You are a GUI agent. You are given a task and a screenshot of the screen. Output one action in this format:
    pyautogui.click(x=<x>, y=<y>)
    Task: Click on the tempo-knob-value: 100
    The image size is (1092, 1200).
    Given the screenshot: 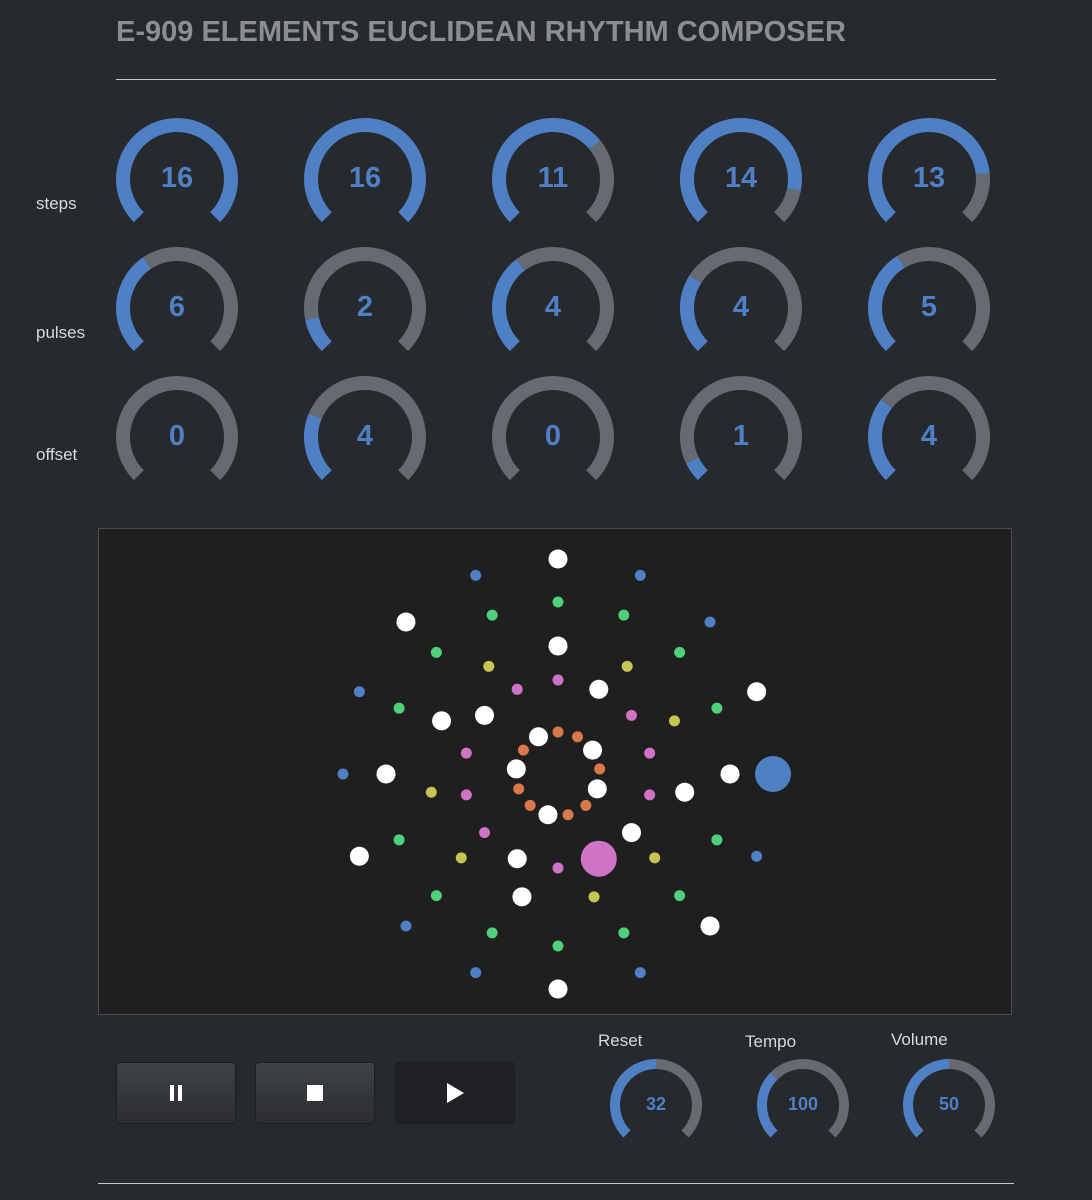 What is the action you would take?
    pyautogui.click(x=803, y=1104)
    